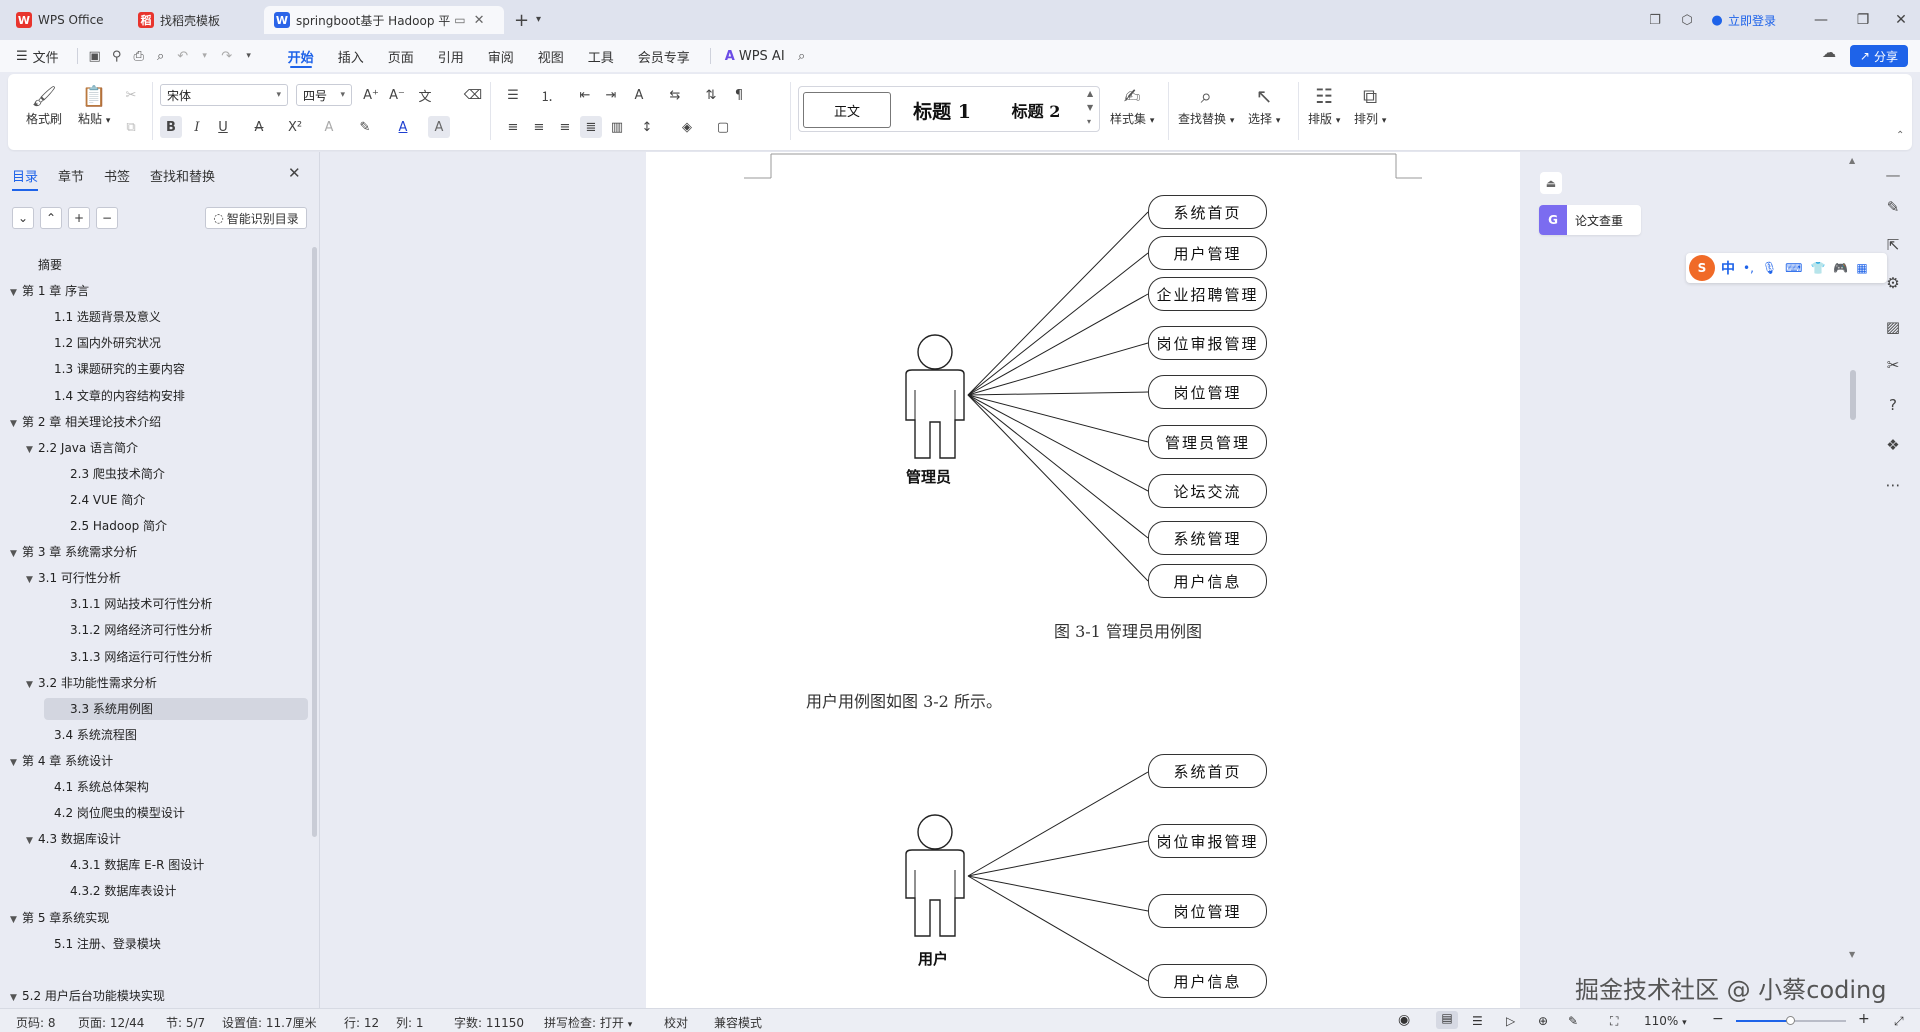 This screenshot has height=1032, width=1920. Describe the element at coordinates (64, 20) in the screenshot. I see `tab-wps-office: W WPS Office` at that location.